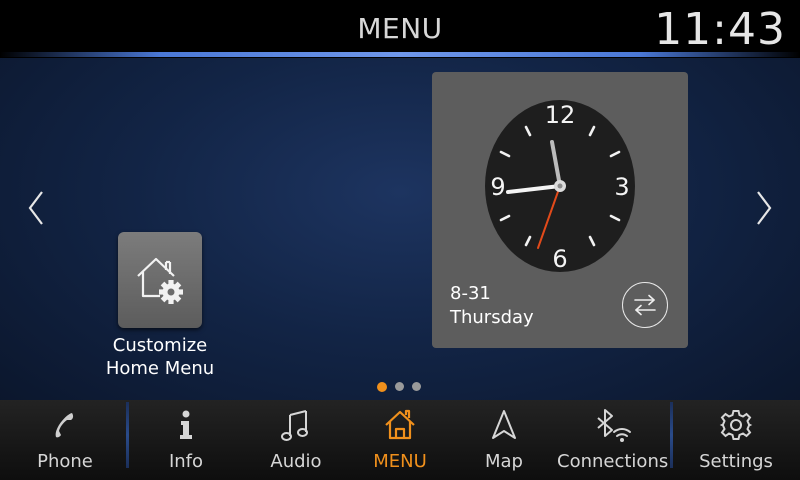 Image resolution: width=800 pixels, height=480 pixels. I want to click on dial-number-3: 3, so click(621, 187).